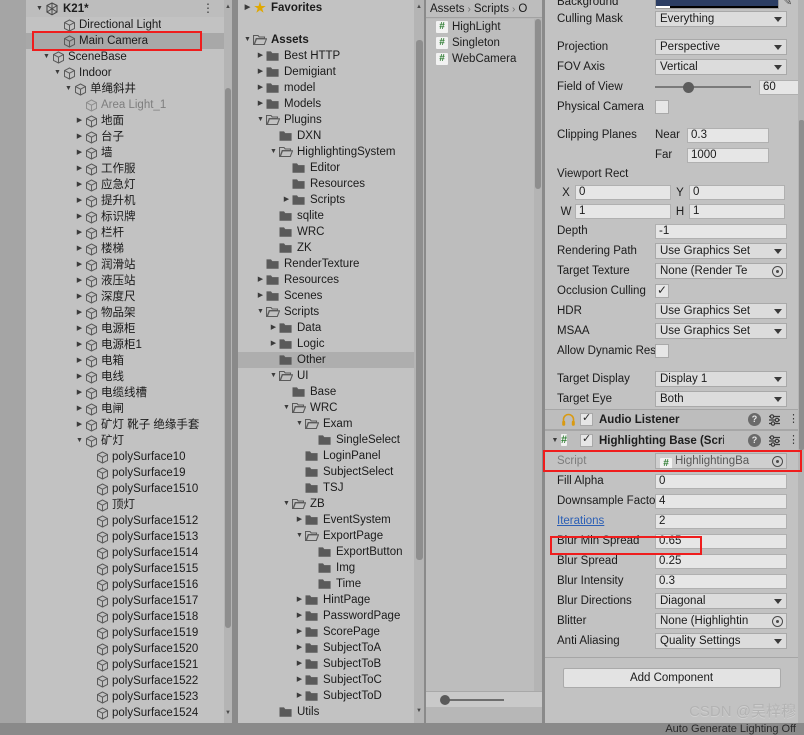 This screenshot has width=804, height=735. Describe the element at coordinates (326, 584) in the screenshot. I see `project-tree-item: Time` at that location.